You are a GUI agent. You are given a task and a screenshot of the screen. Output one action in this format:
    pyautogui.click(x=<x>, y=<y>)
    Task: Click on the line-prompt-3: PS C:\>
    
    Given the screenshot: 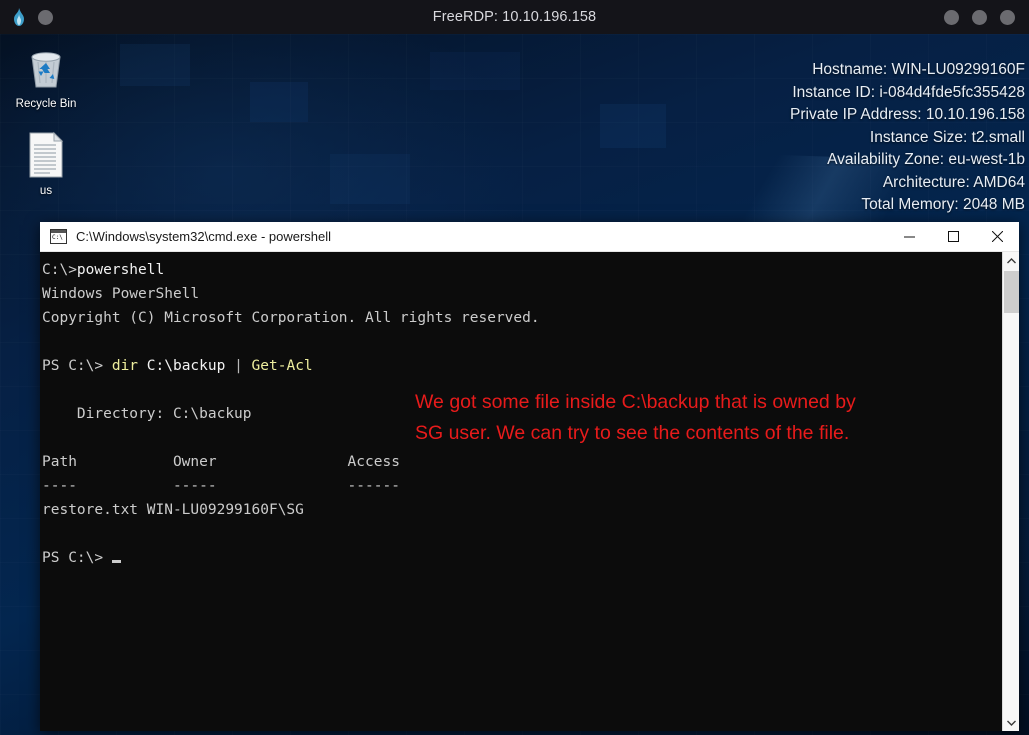 What is the action you would take?
    pyautogui.click(x=77, y=558)
    